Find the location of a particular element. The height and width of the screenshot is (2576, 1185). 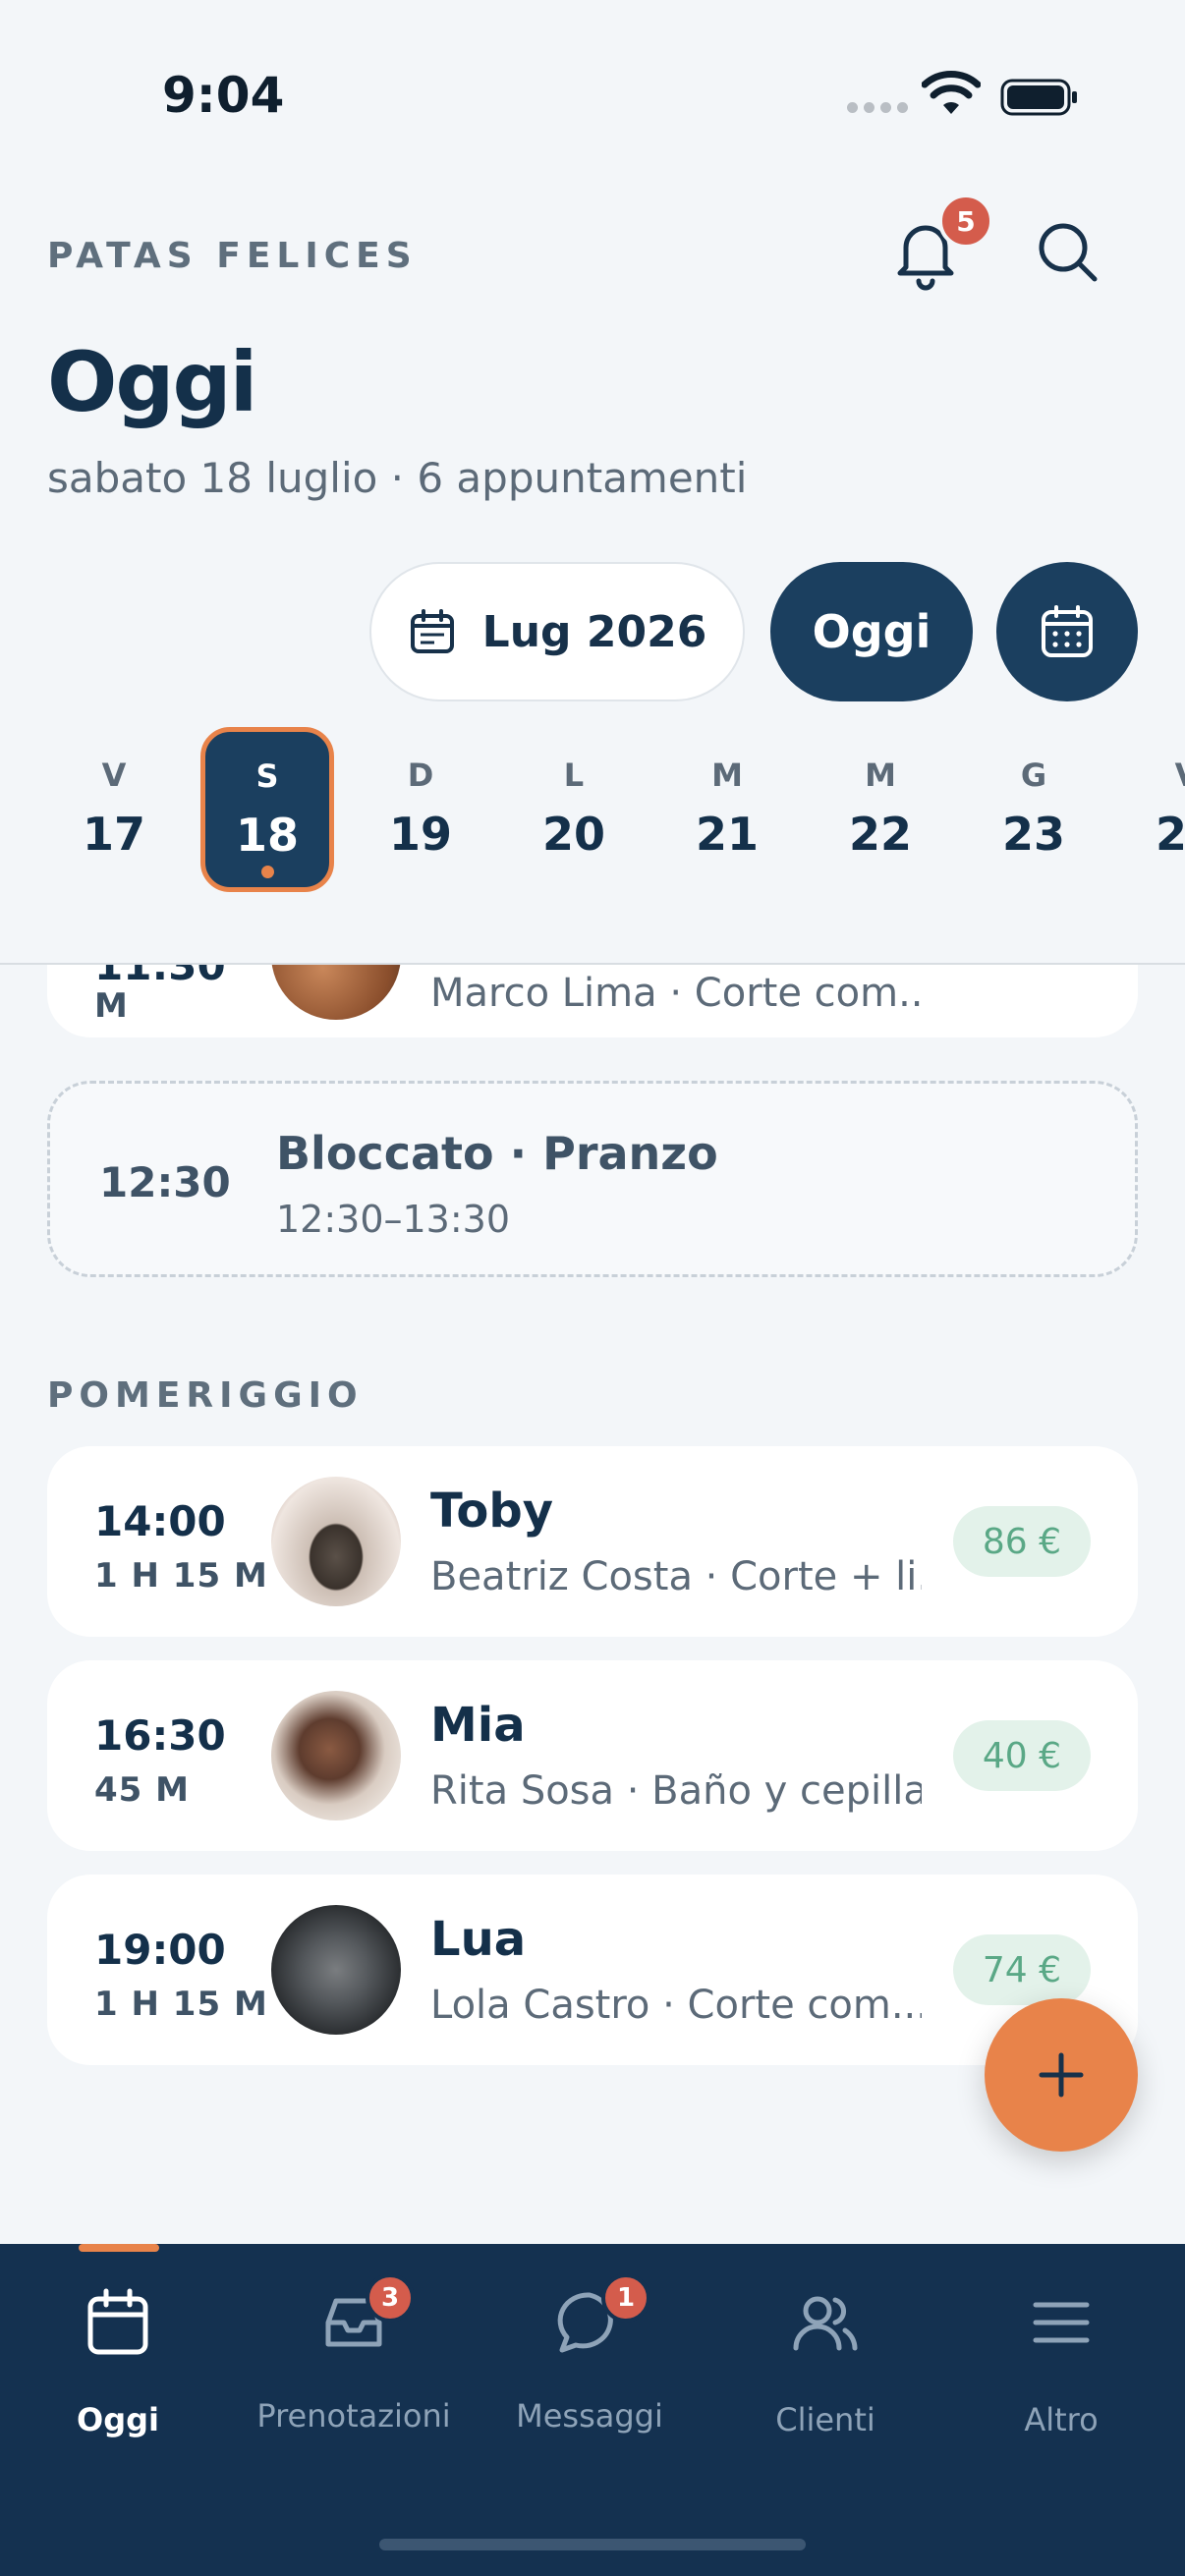

day-number: 22 is located at coordinates (880, 834).